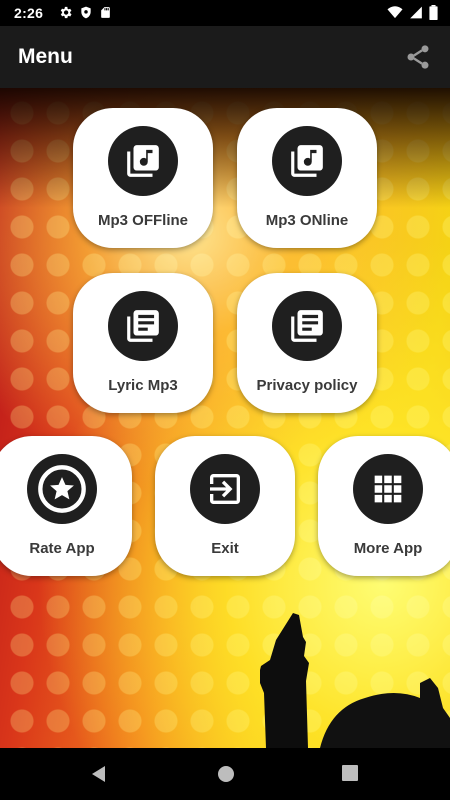 This screenshot has width=450, height=800. Describe the element at coordinates (225, 489) in the screenshot. I see `exit-icon` at that location.